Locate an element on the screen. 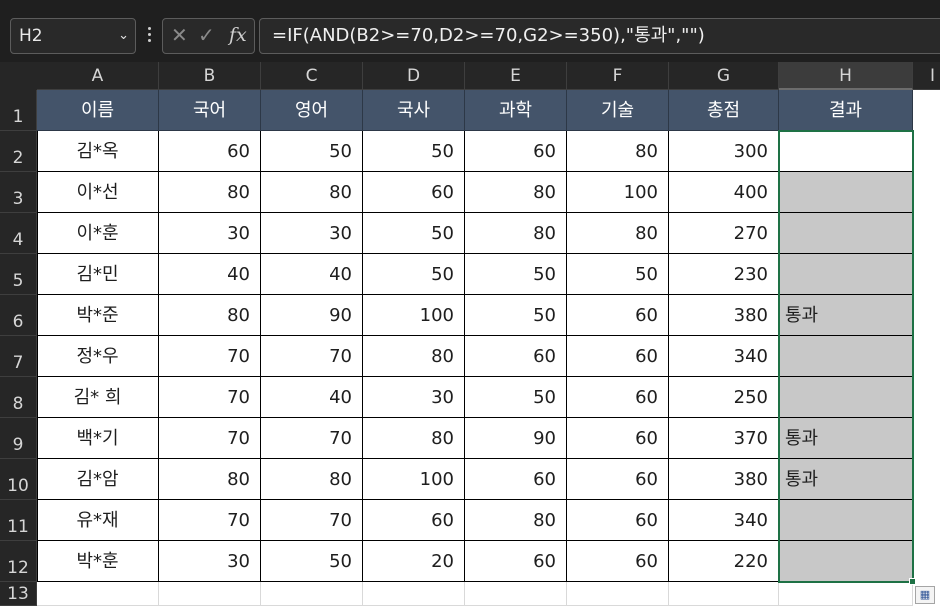 Image resolution: width=940 pixels, height=606 pixels. data-cell: 백*기 is located at coordinates (98, 438).